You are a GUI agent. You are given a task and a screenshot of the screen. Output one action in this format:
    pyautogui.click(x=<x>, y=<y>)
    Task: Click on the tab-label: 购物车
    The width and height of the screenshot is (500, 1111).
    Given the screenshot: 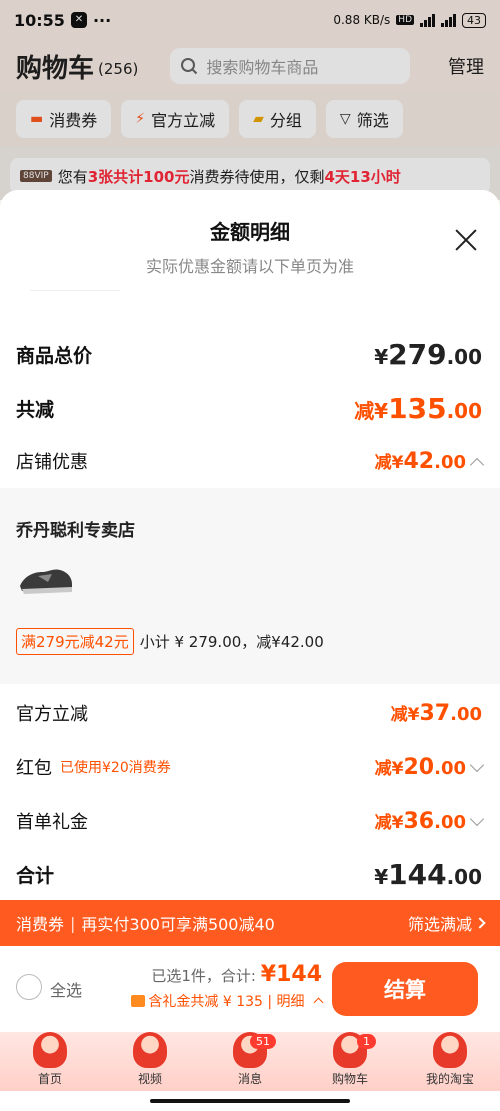 What is the action you would take?
    pyautogui.click(x=349, y=1079)
    